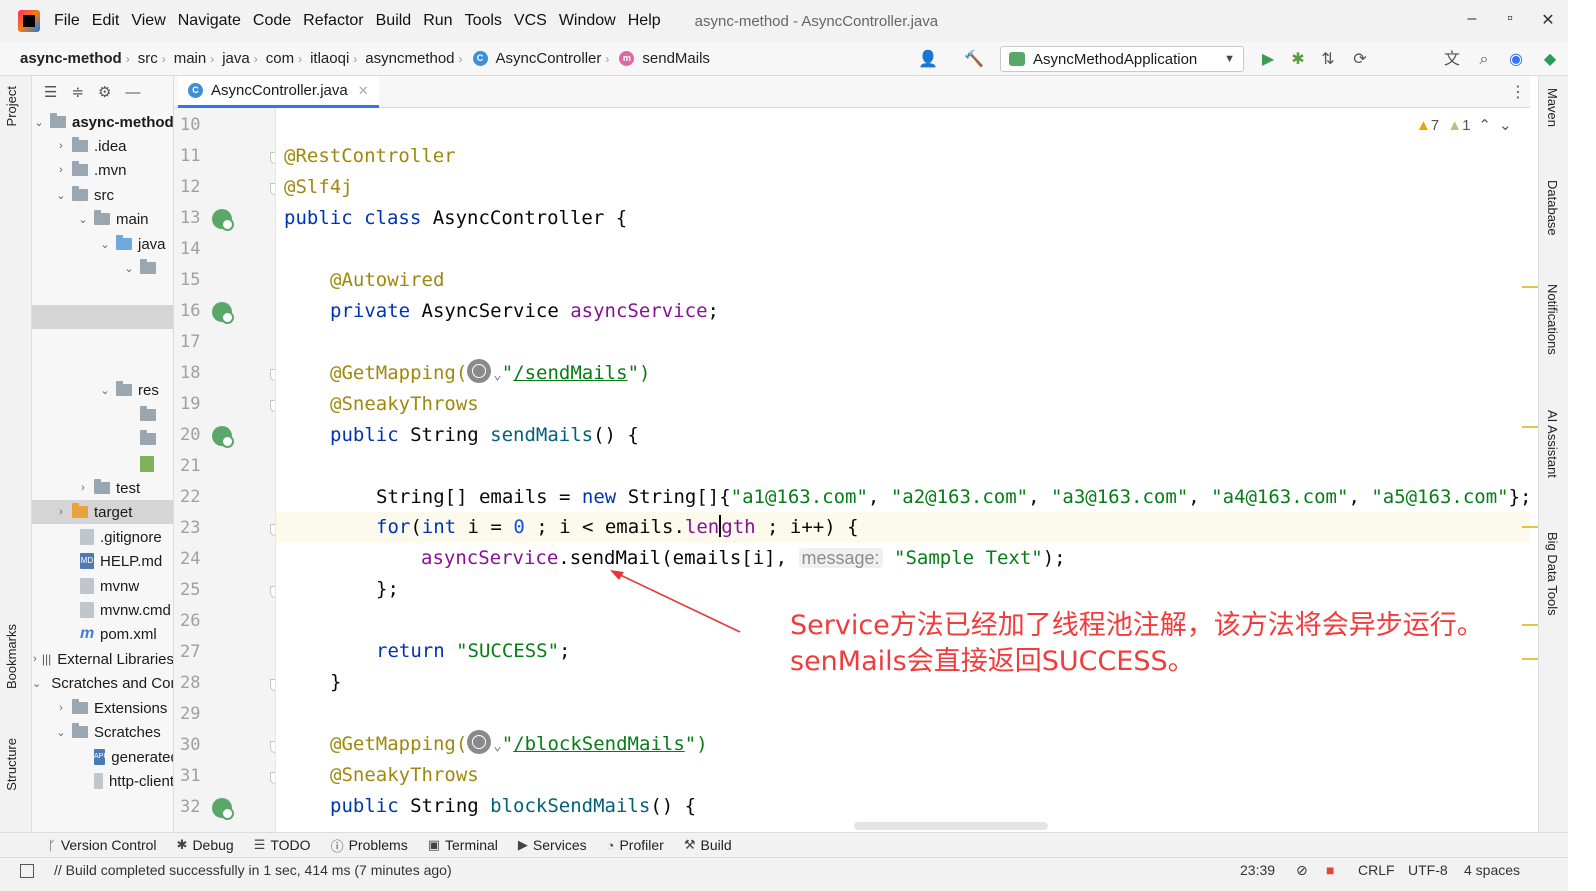 The height and width of the screenshot is (891, 1596). I want to click on tree-item-mvn: › .mvn, so click(102, 170).